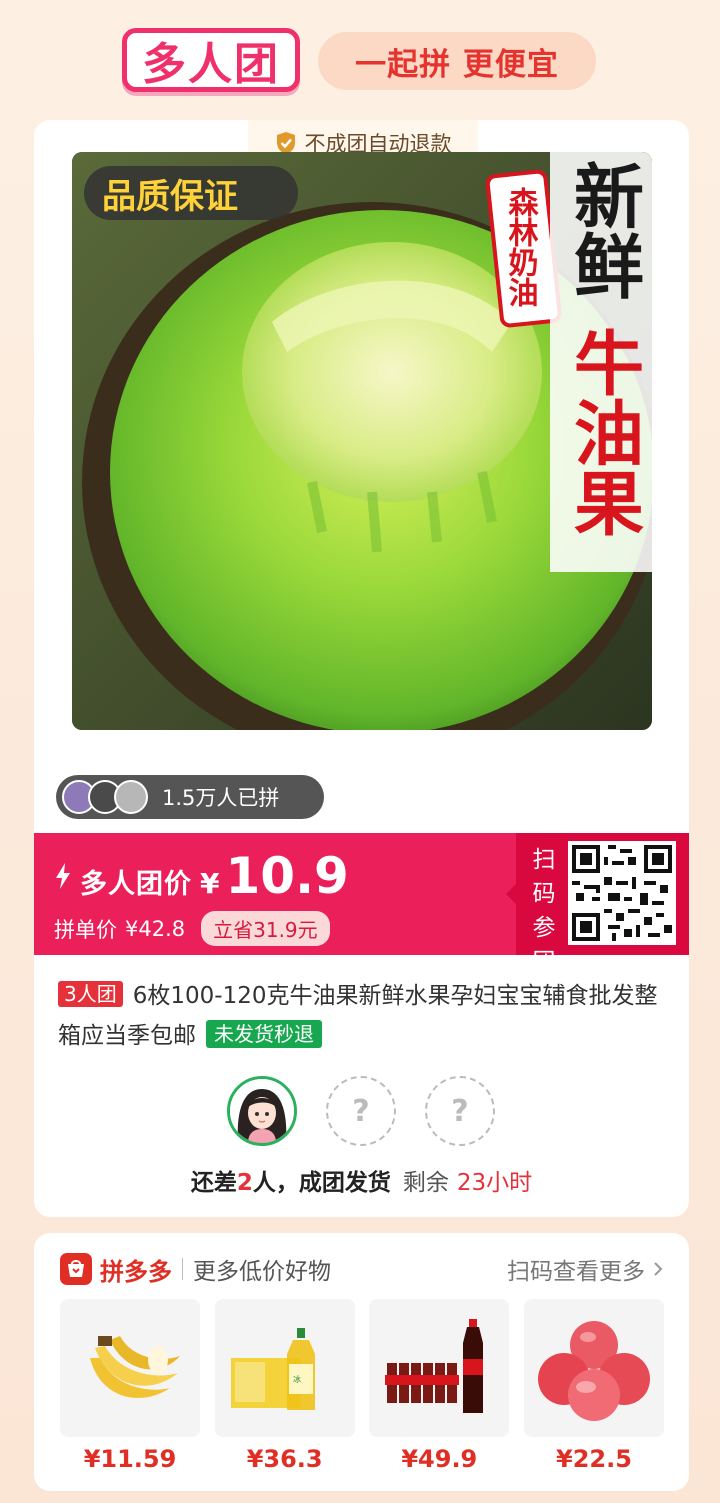 The image size is (720, 1503). I want to click on girl-avatar-icon, so click(262, 1111).